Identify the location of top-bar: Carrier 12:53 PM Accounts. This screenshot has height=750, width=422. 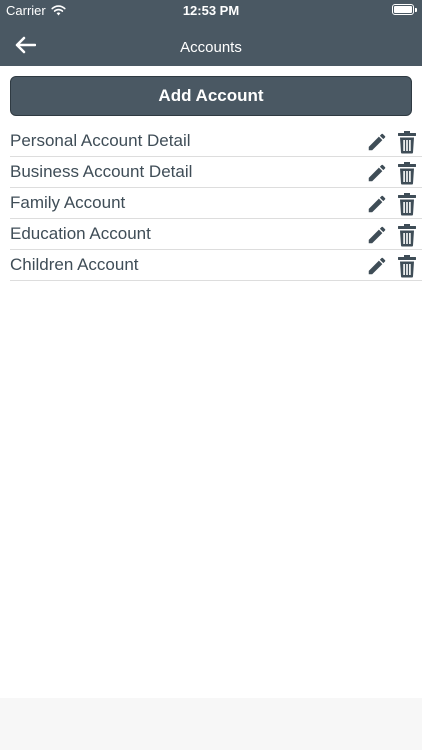
(211, 33).